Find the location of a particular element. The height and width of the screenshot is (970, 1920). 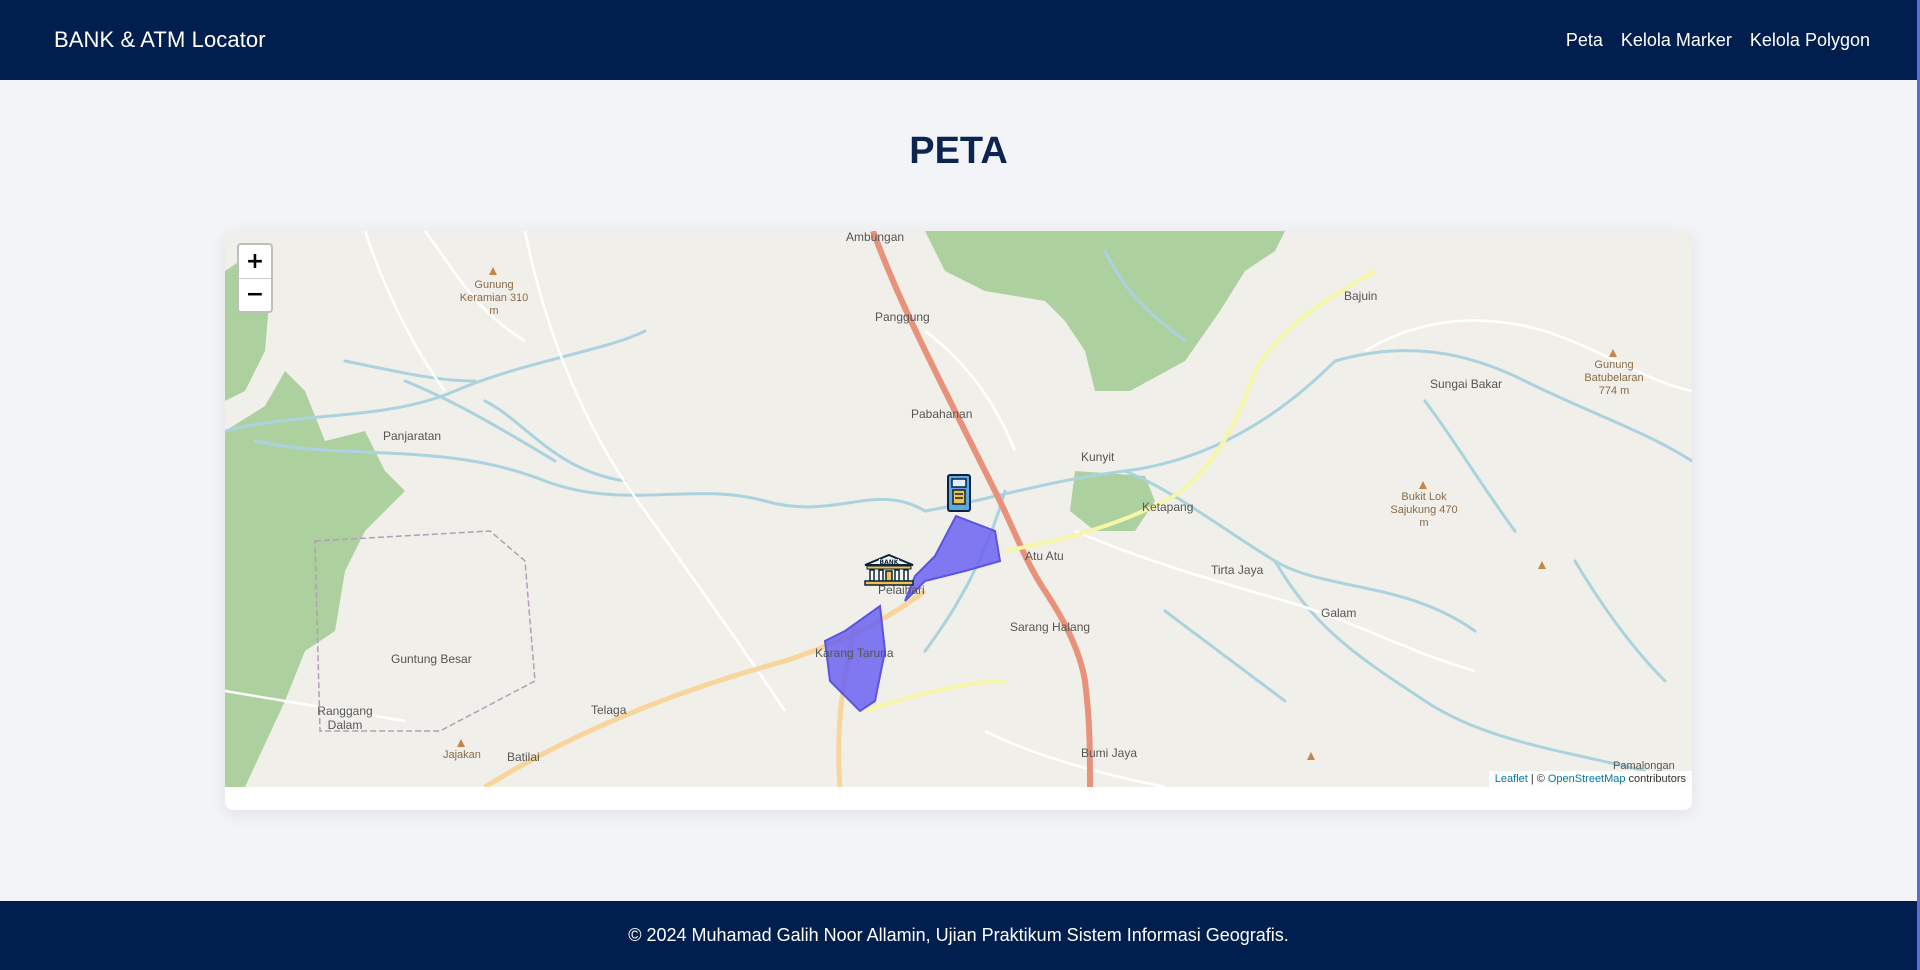

zoom-control: + − is located at coordinates (255, 278).